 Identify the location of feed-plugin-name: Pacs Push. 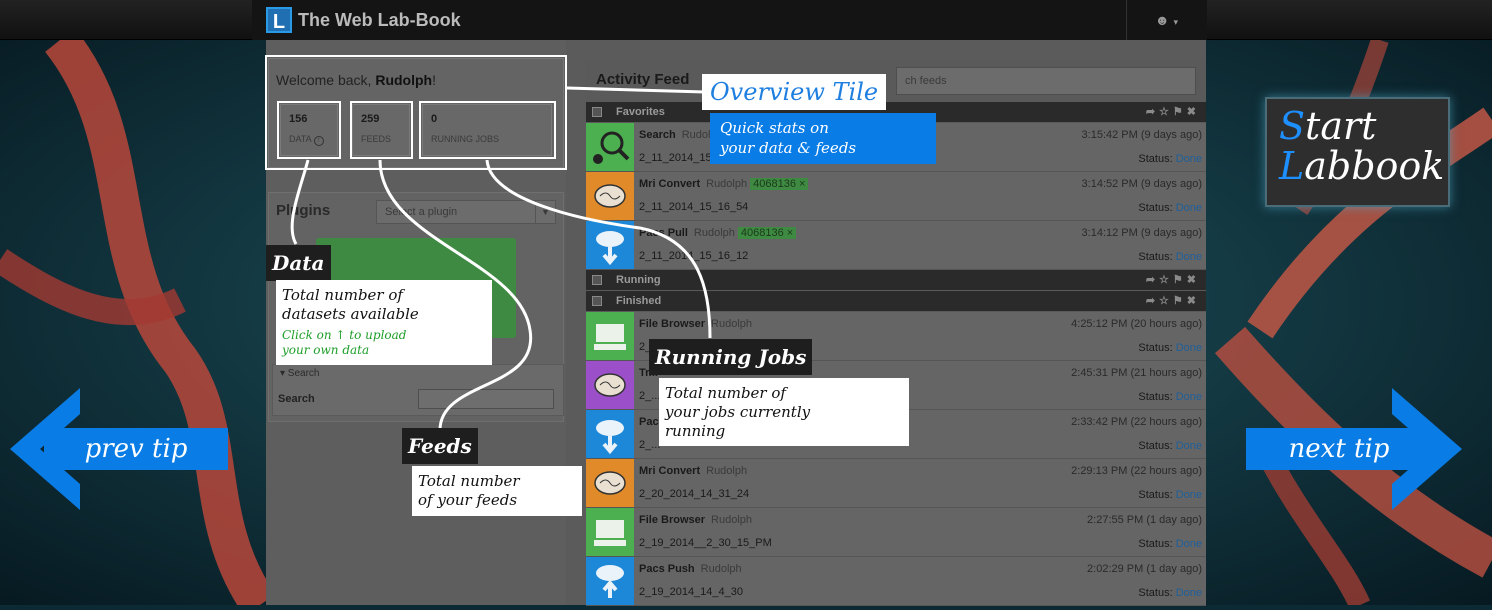
(667, 569).